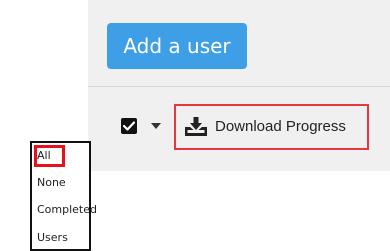 This screenshot has height=251, width=390. I want to click on download-icon, so click(196, 126).